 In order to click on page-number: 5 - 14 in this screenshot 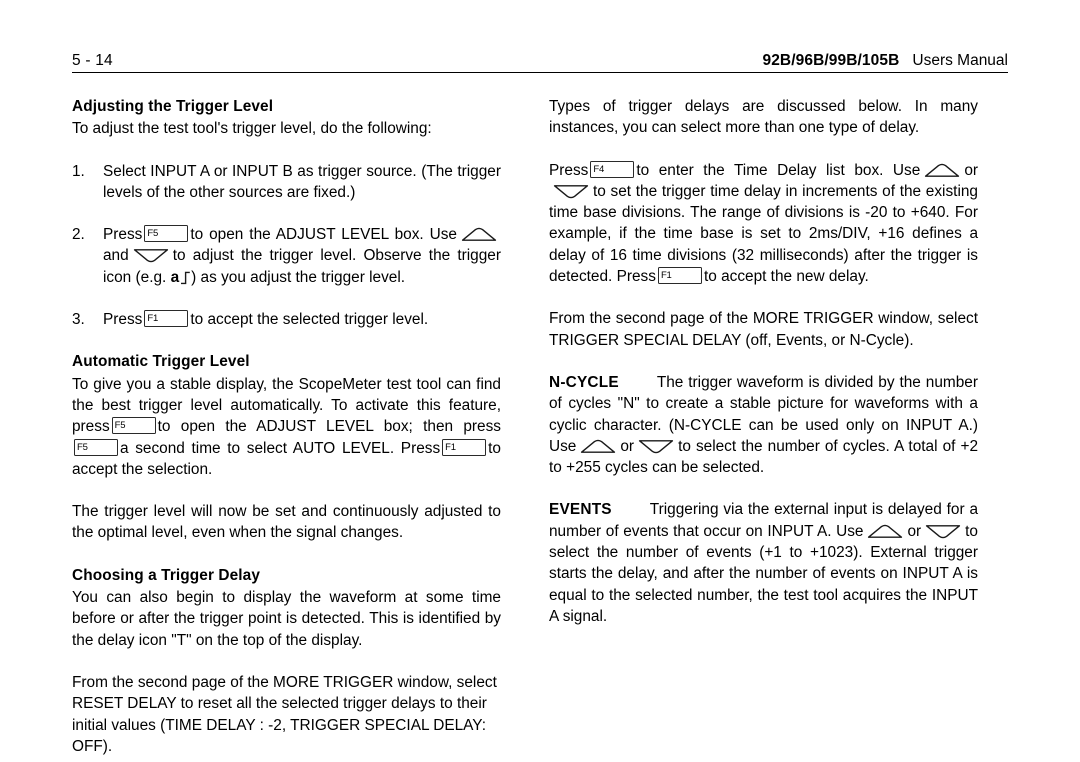, I will do `click(92, 60)`.